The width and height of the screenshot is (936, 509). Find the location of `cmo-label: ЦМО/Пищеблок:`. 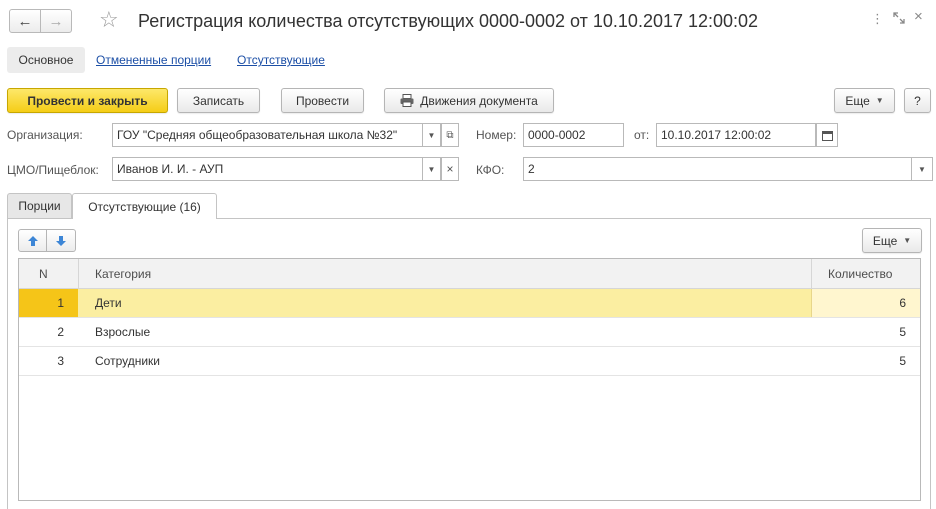

cmo-label: ЦМО/Пищеблок: is located at coordinates (53, 170).